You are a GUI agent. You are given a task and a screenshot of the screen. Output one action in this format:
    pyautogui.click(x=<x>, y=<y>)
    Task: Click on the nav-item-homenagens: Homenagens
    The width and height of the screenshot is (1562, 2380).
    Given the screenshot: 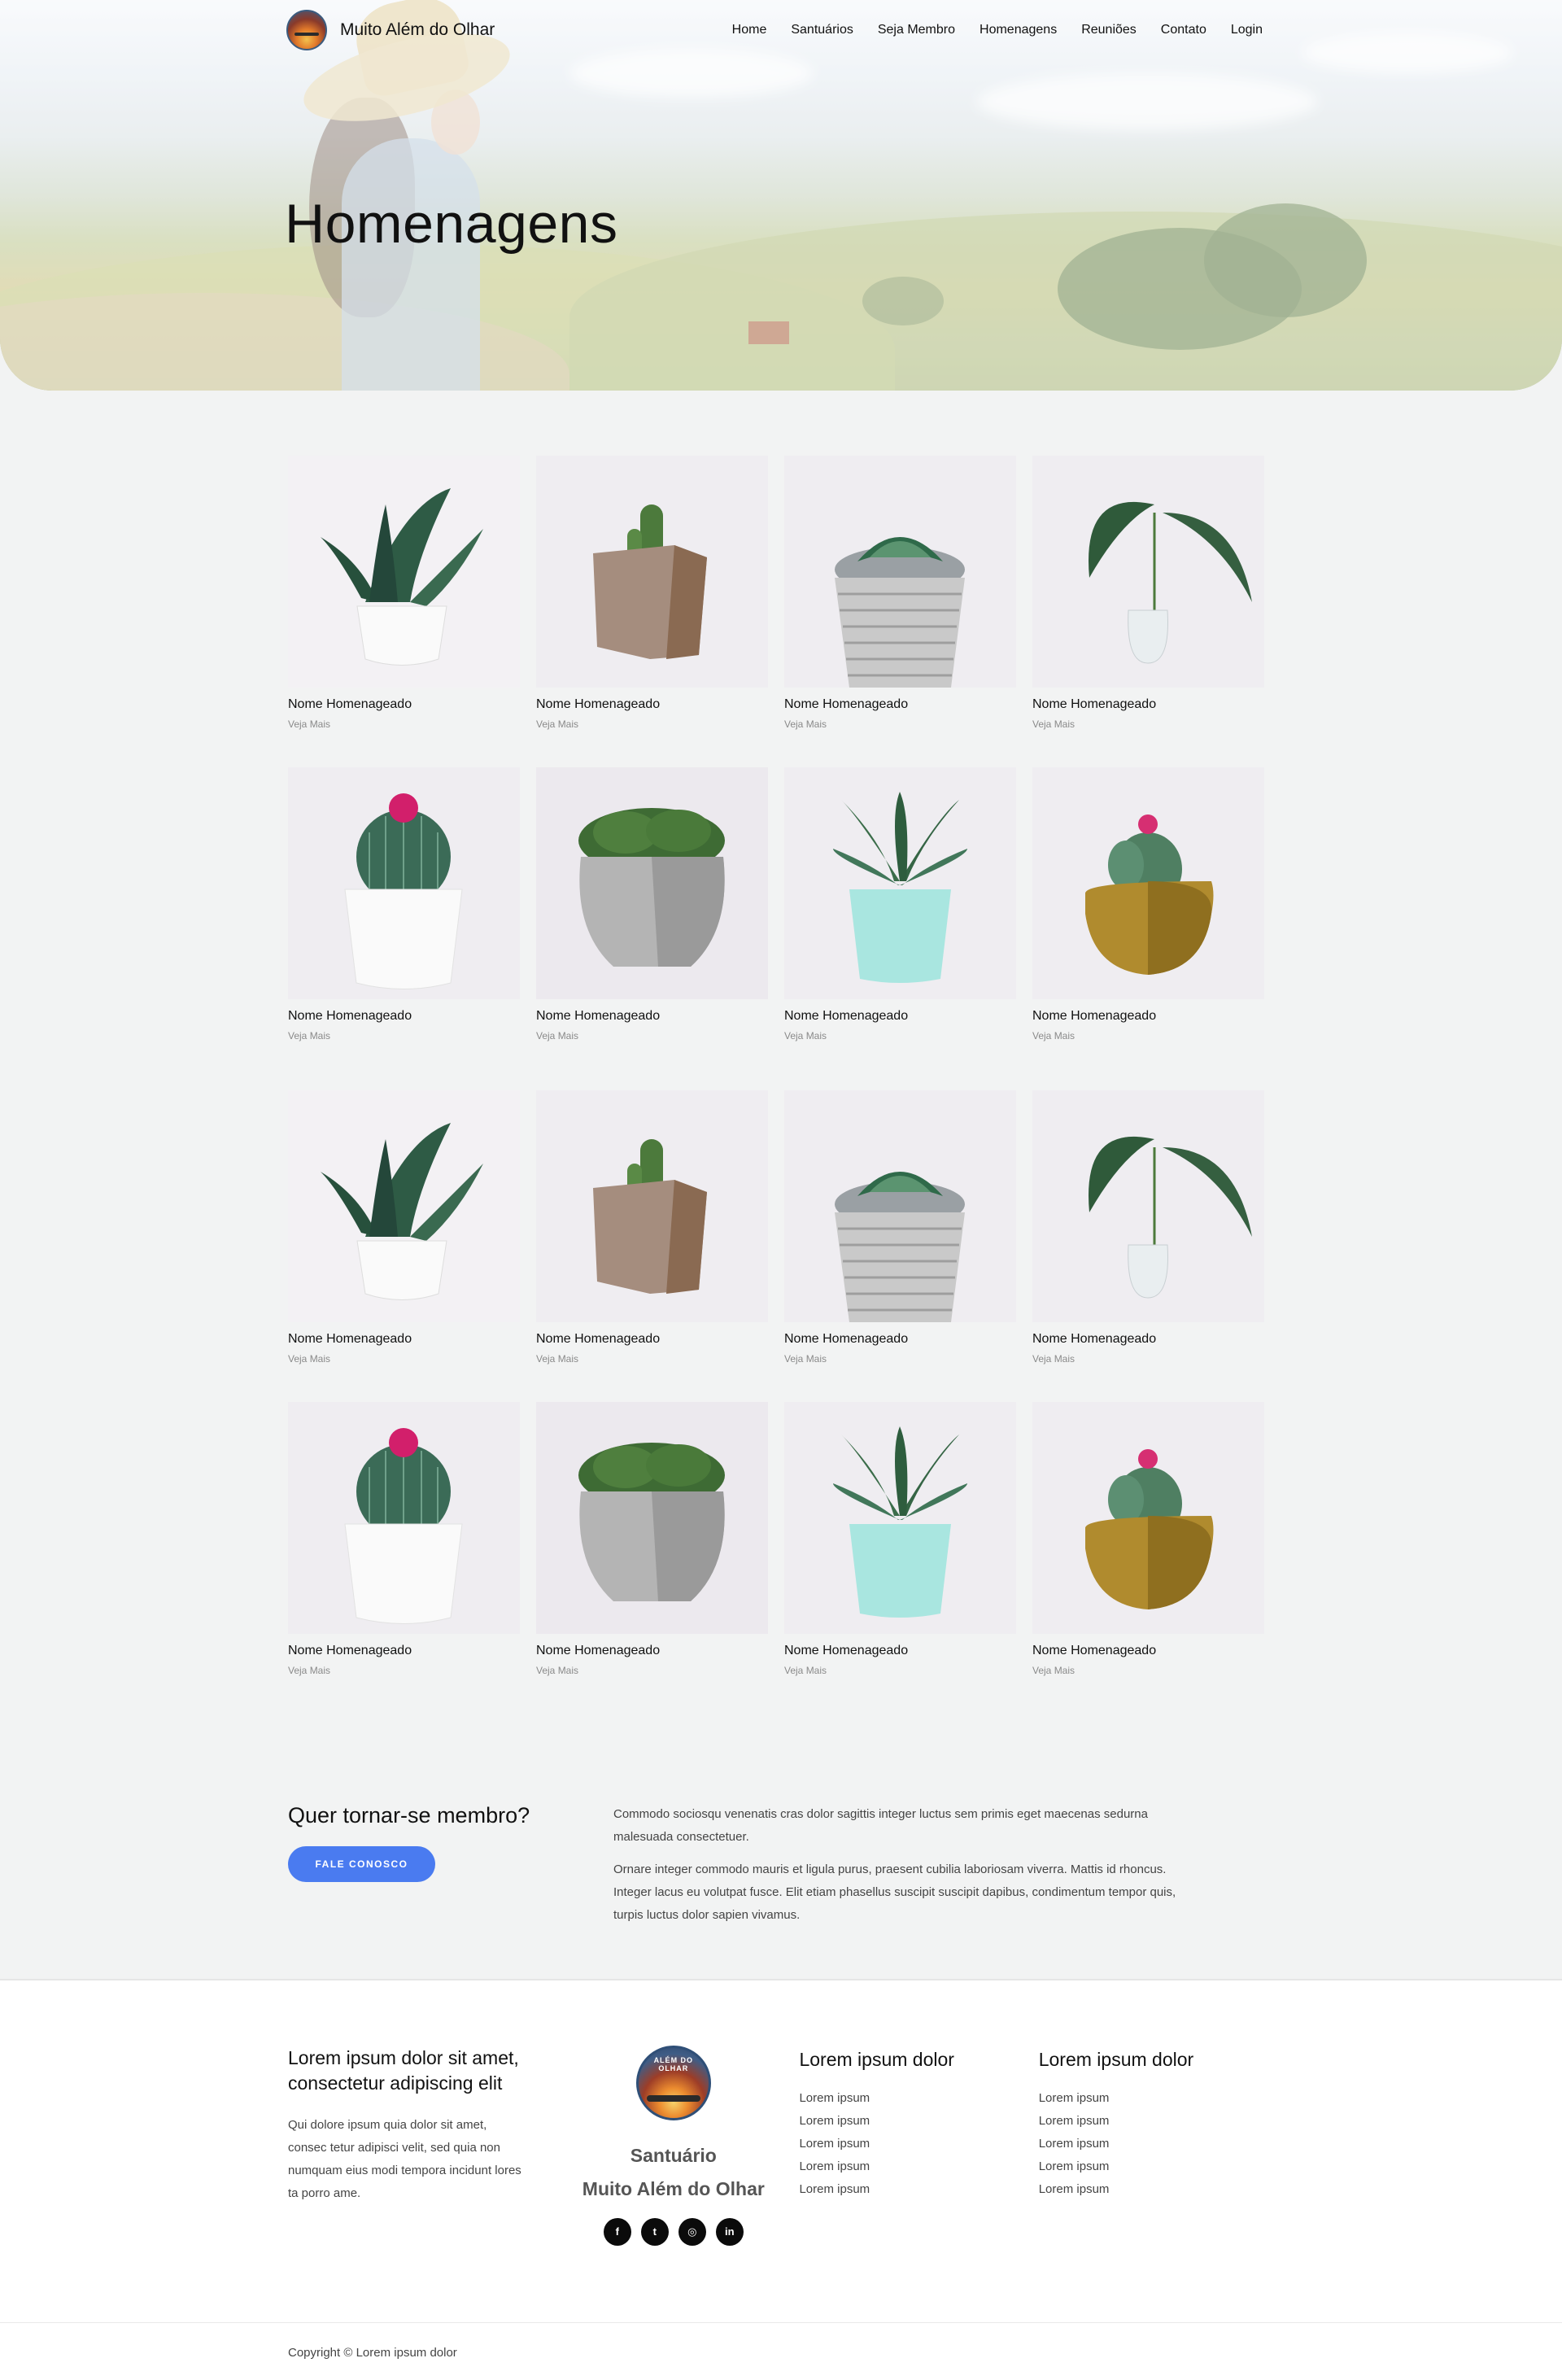 What is the action you would take?
    pyautogui.click(x=1018, y=30)
    